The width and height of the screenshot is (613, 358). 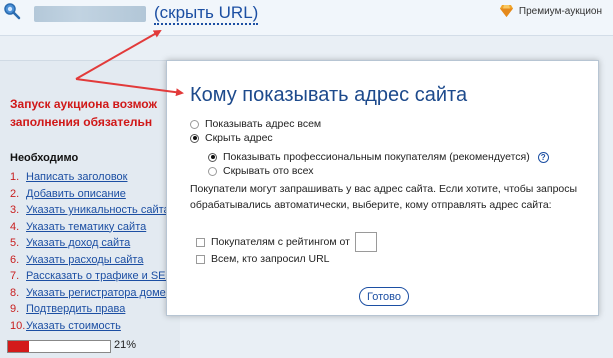 I want to click on launch-notice-line-2: заполнения обязательн, so click(x=81, y=122).